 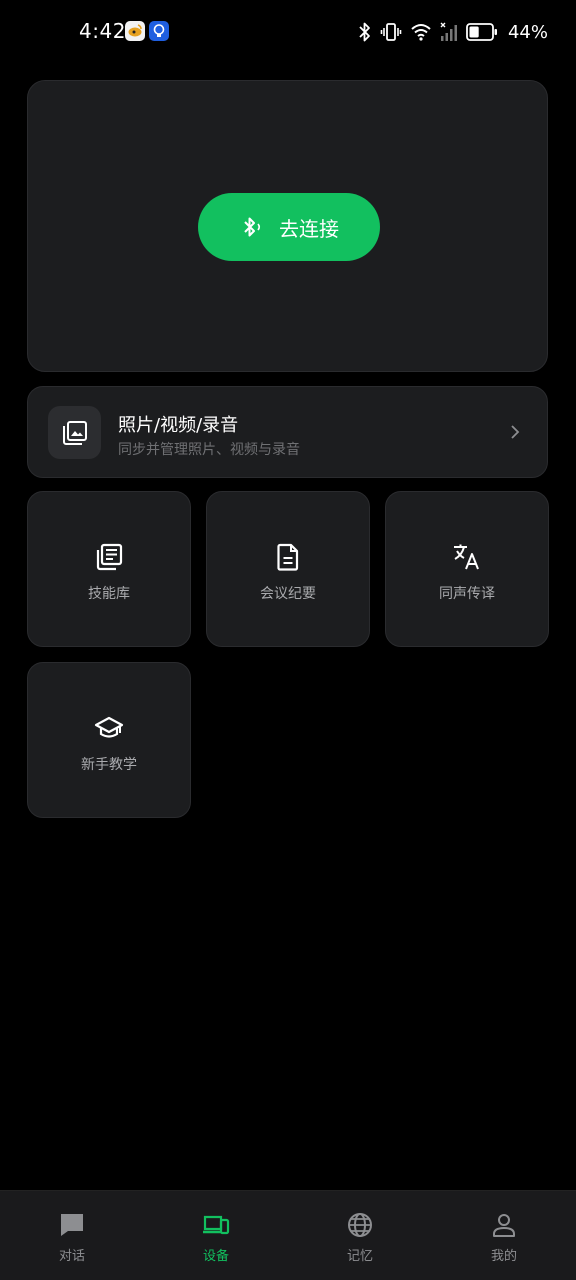 I want to click on status-indicators: 44%, so click(x=453, y=32).